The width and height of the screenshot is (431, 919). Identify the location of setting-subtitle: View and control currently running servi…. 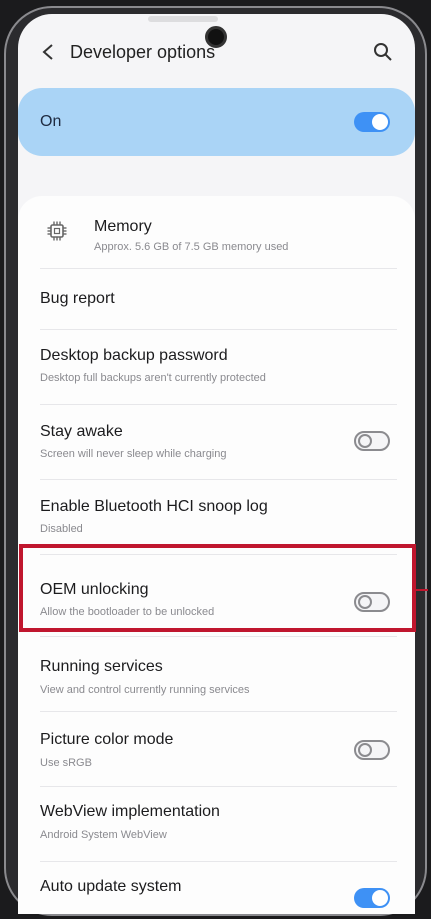
(145, 690).